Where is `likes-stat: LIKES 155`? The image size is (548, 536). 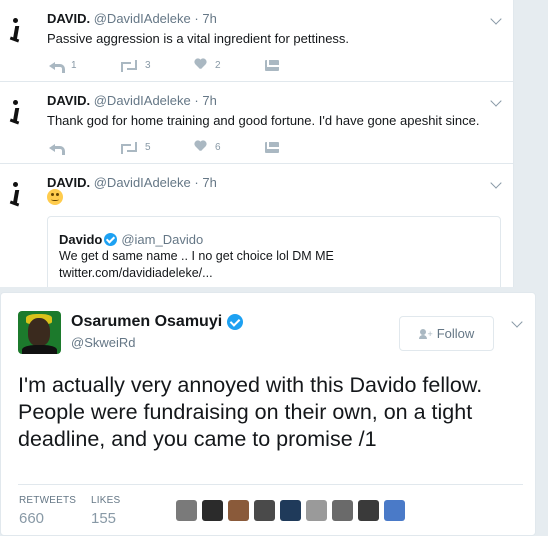 likes-stat: LIKES 155 is located at coordinates (105, 511).